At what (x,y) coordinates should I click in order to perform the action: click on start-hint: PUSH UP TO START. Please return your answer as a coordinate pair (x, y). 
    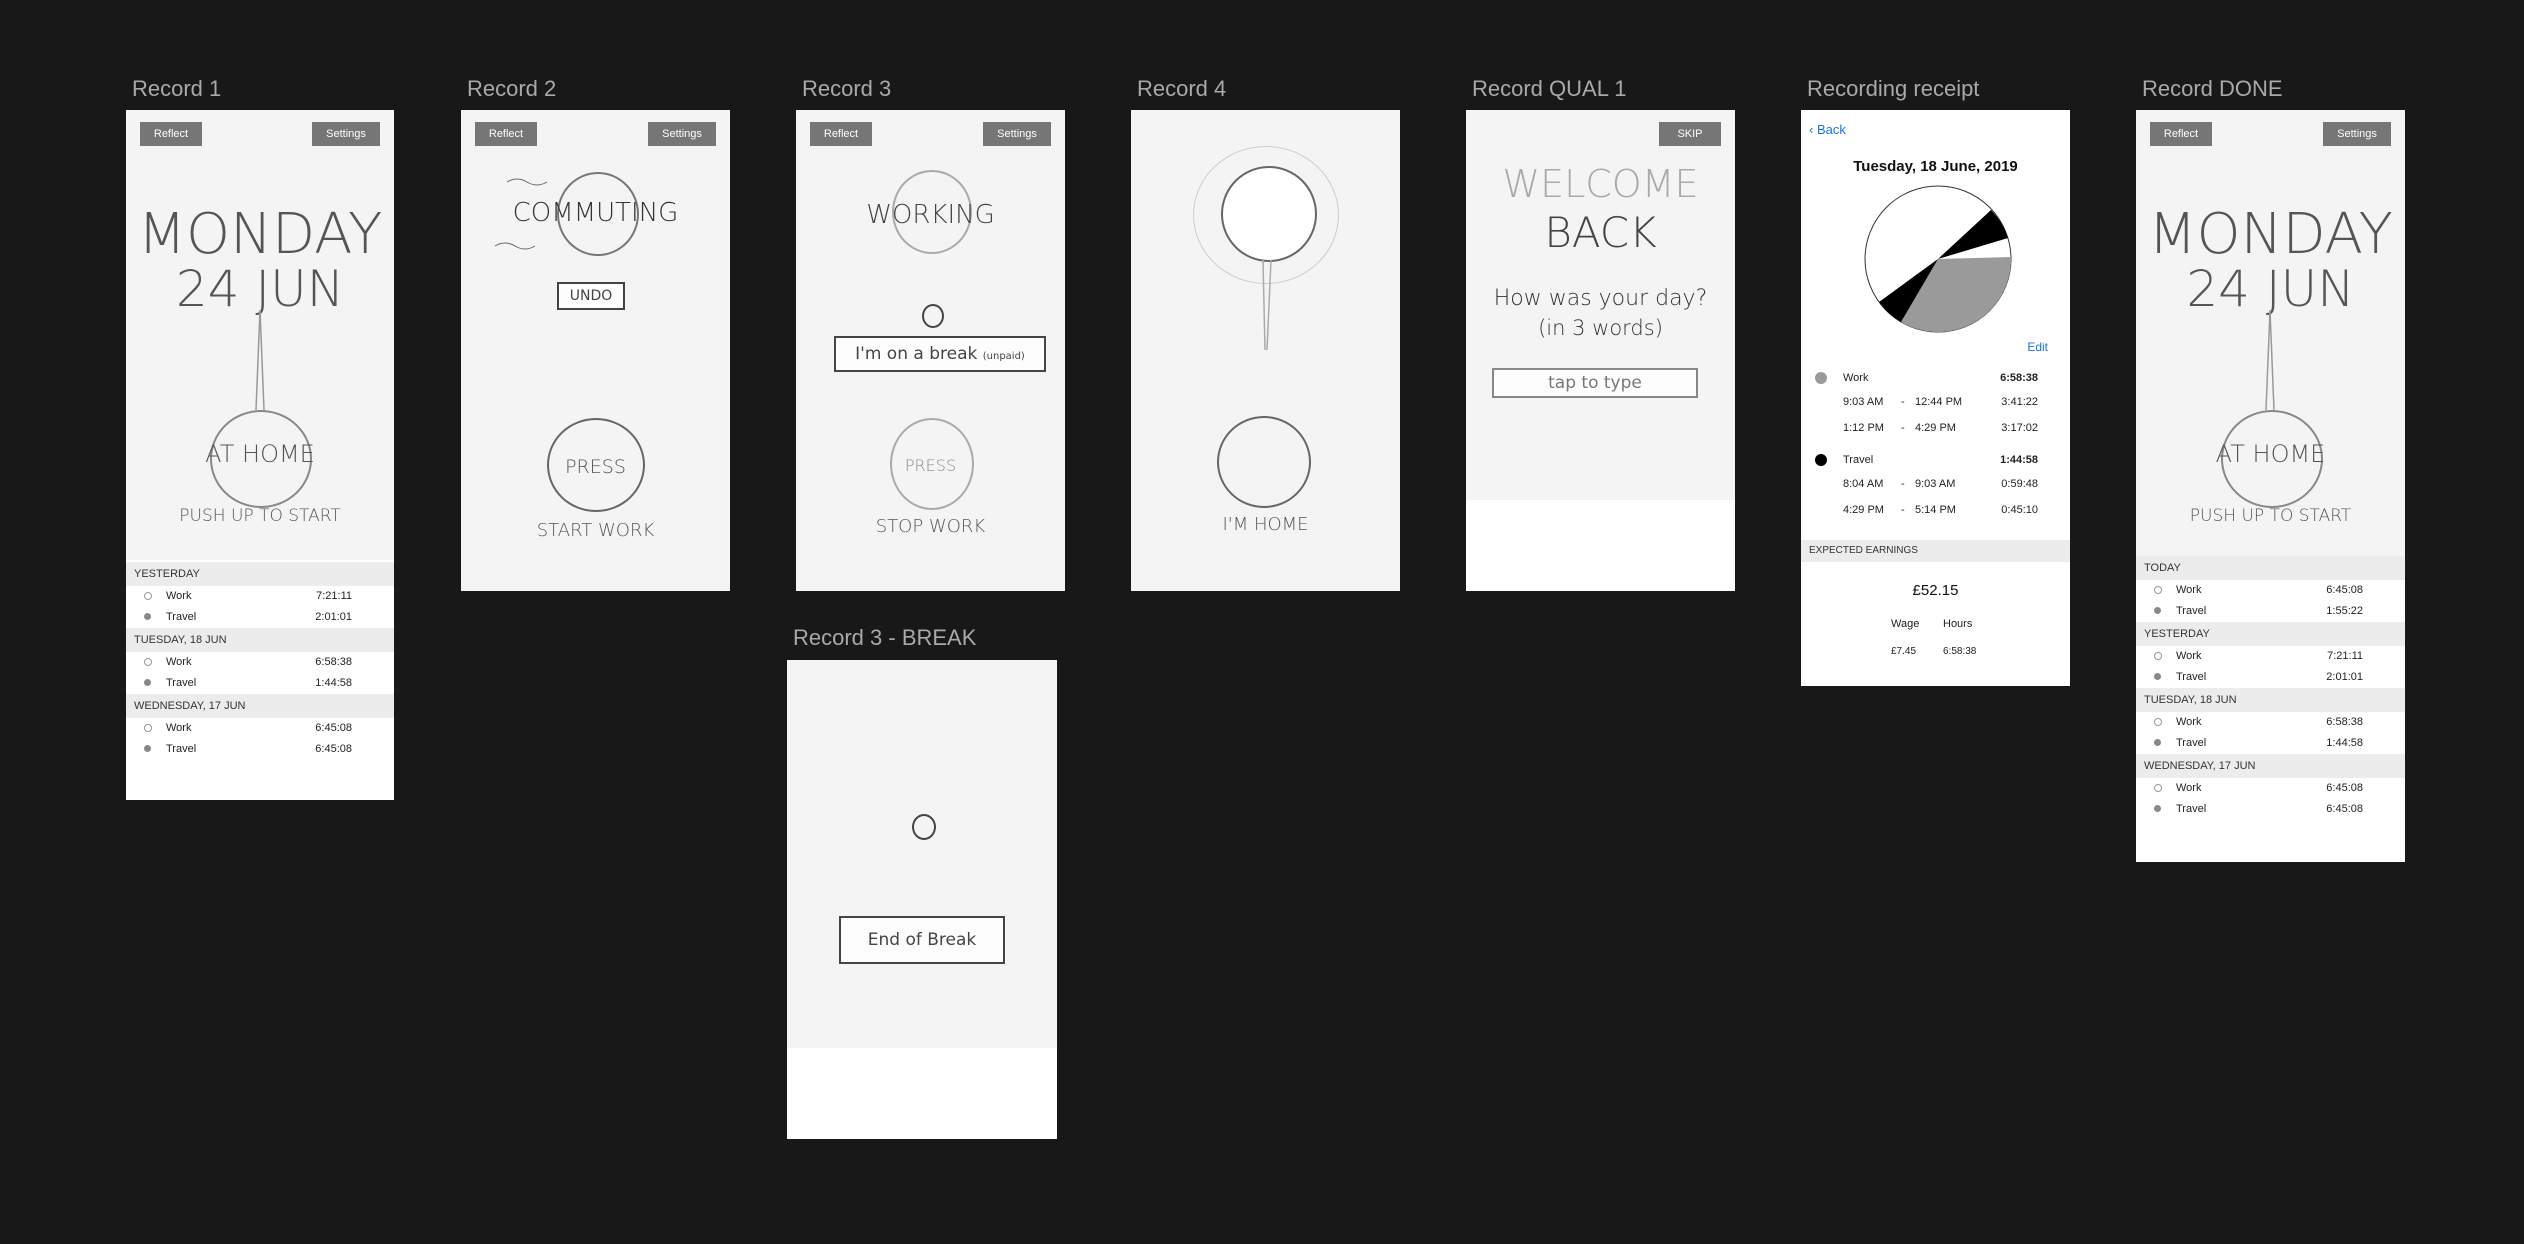
    Looking at the image, I should click on (260, 516).